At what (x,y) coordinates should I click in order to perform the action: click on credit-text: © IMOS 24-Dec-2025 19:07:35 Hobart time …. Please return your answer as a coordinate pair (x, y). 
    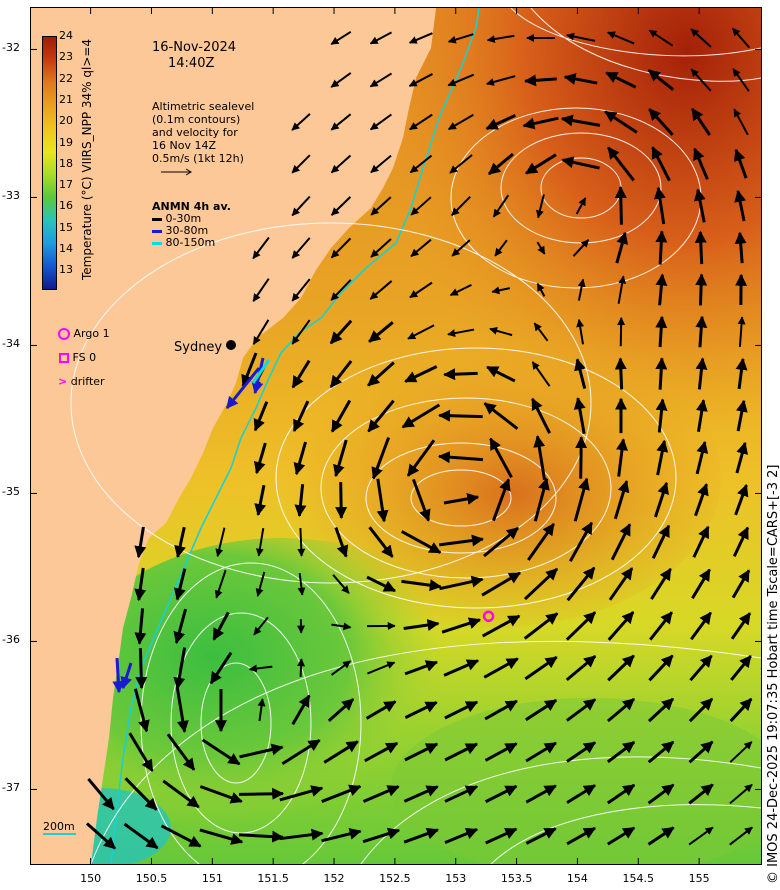
    Looking at the image, I should click on (773, 674).